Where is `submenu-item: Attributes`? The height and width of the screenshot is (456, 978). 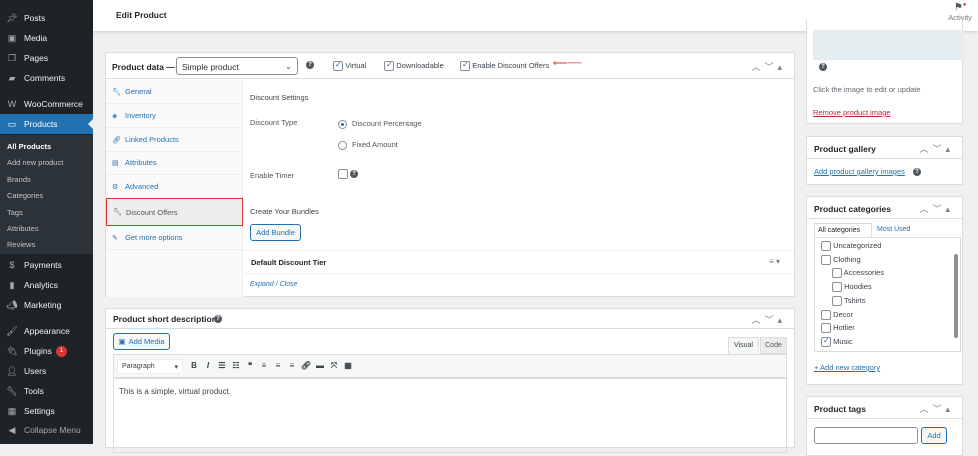
submenu-item: Attributes is located at coordinates (23, 228).